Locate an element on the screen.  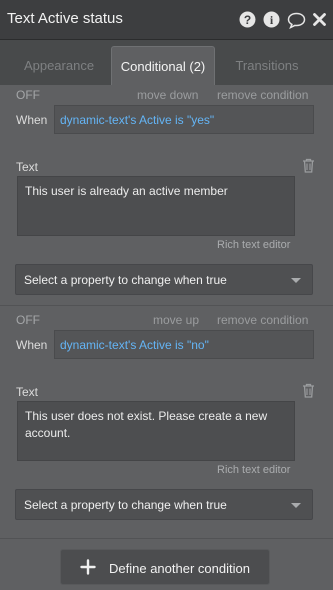
condition-expression: dynamic-text's Active is "no" is located at coordinates (184, 344).